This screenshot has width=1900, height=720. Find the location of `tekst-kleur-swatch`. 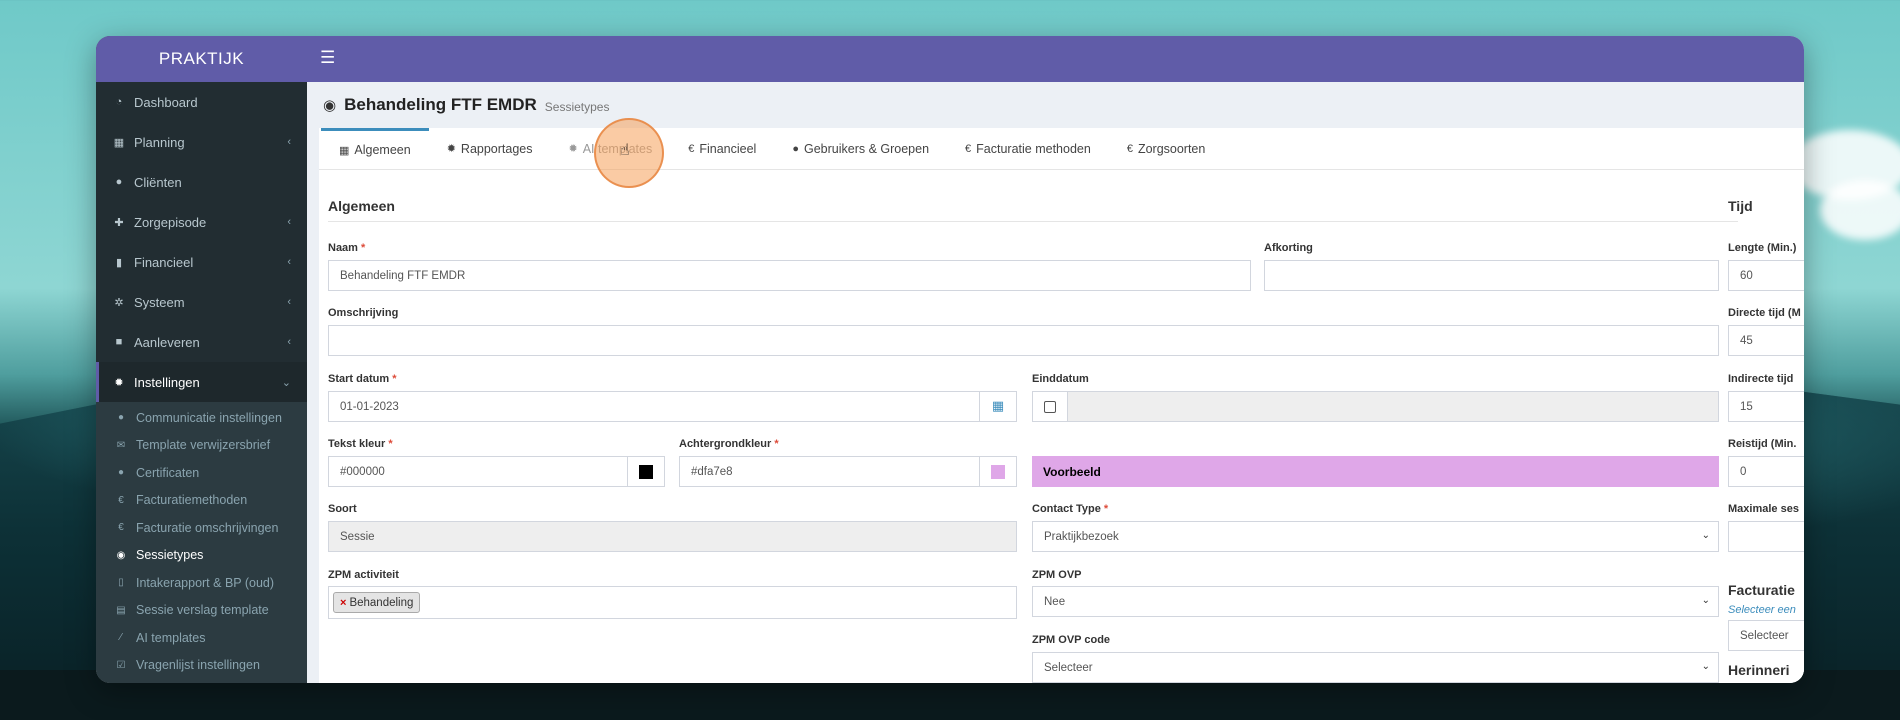

tekst-kleur-swatch is located at coordinates (646, 471).